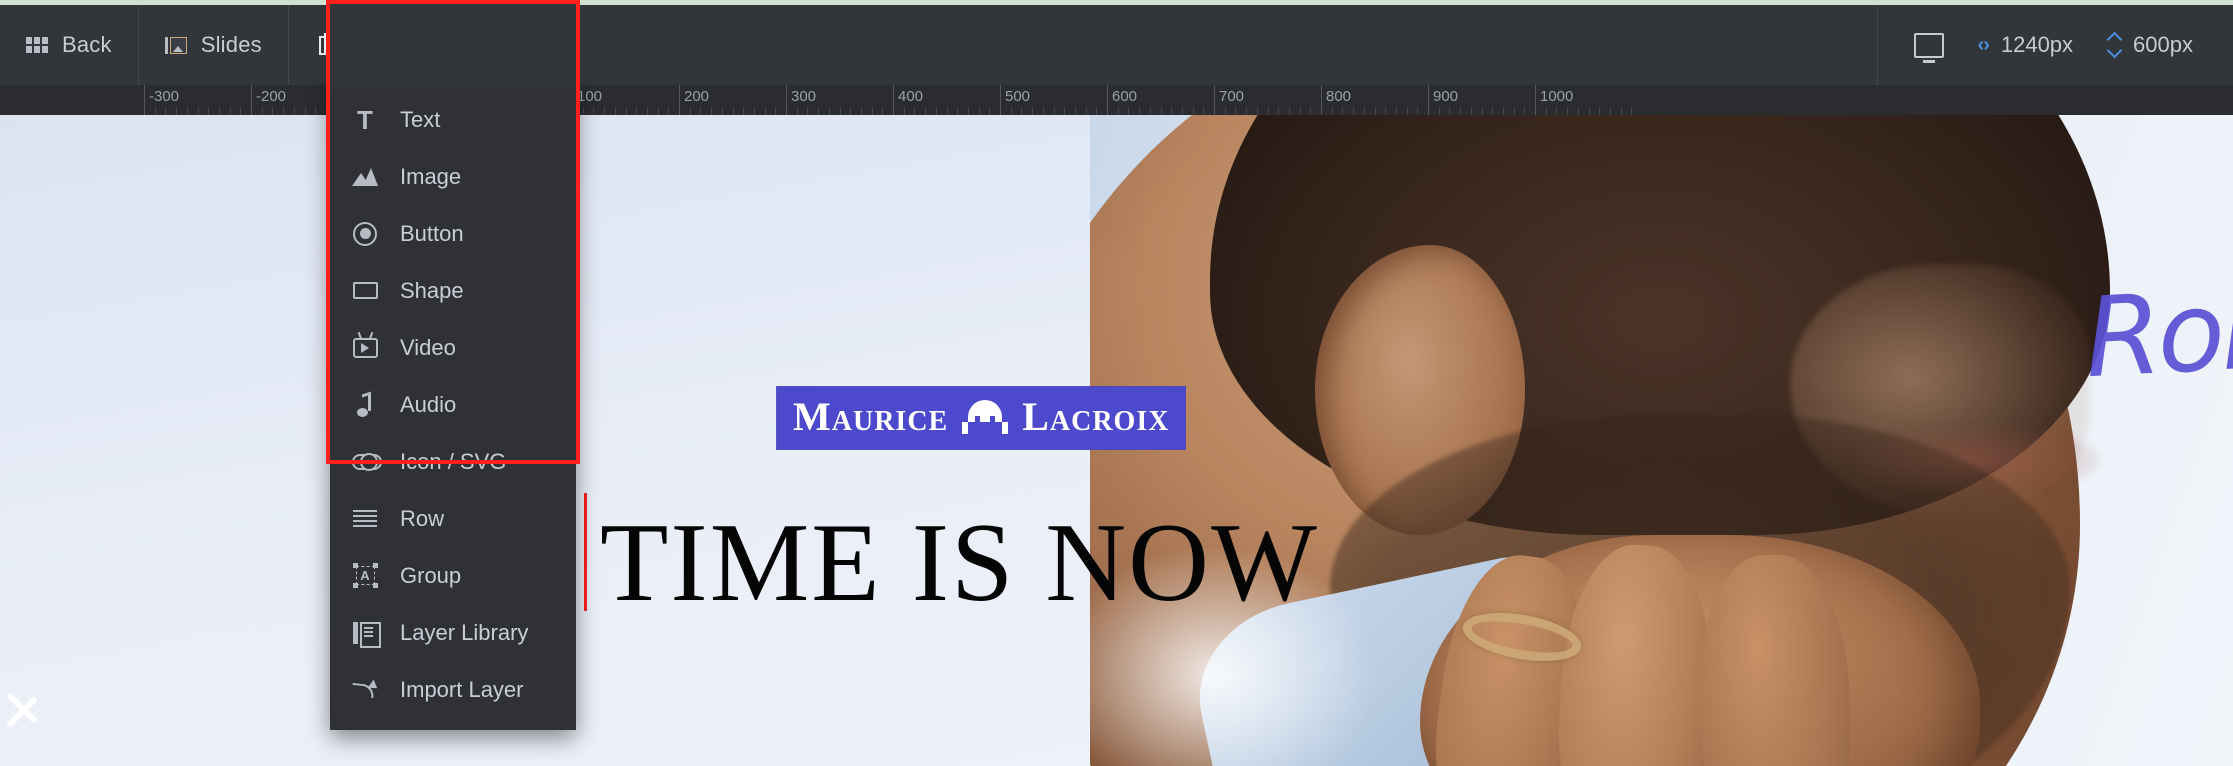 This screenshot has width=2233, height=766. I want to click on logo-layer: Maurice Lacroix, so click(981, 418).